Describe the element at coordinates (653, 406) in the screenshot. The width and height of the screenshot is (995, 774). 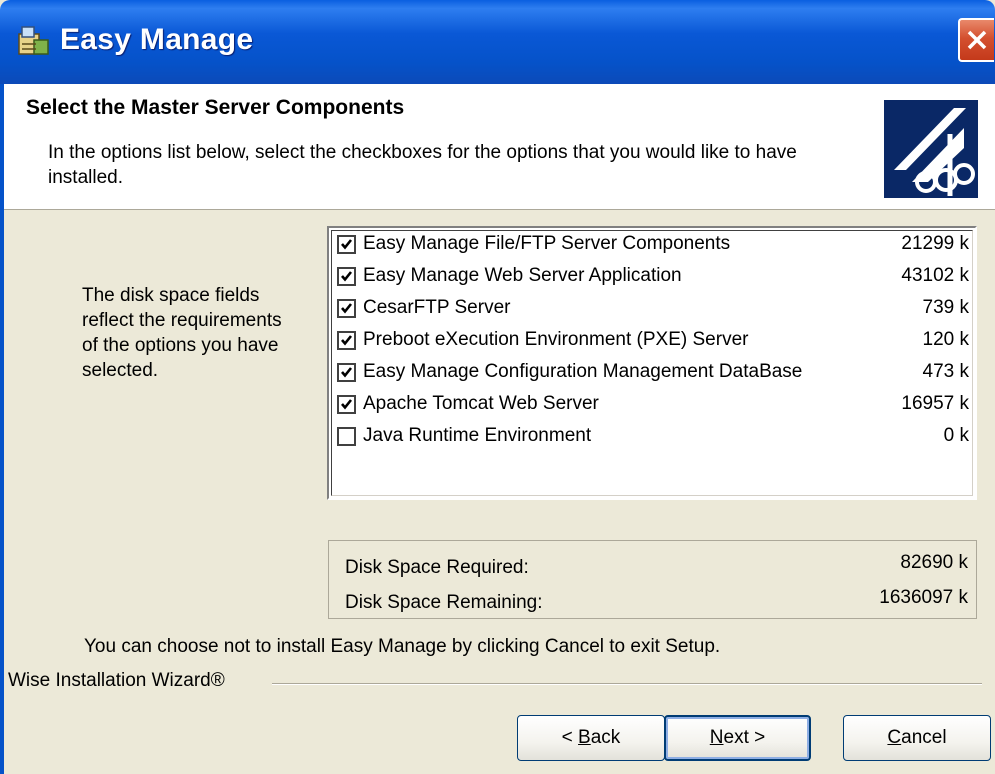
I see `list-item: Apache Tomcat Web Server 16957 k` at that location.